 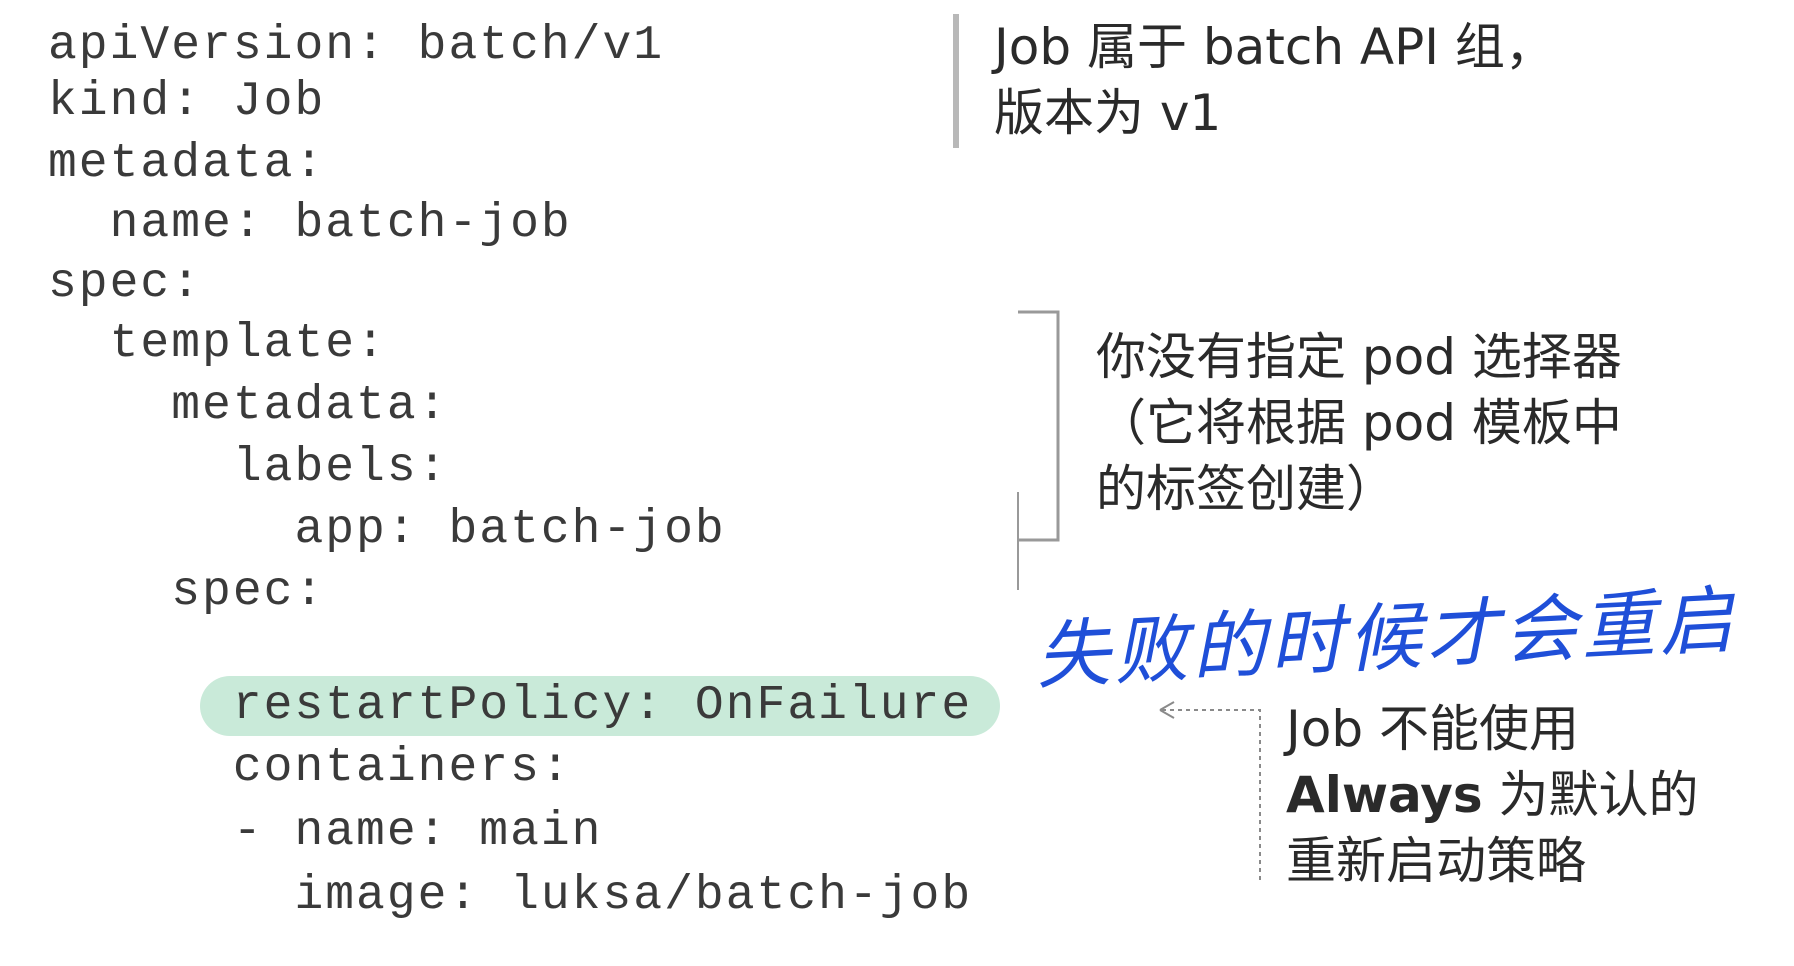 I want to click on restart-connector, so click(x=1210, y=794).